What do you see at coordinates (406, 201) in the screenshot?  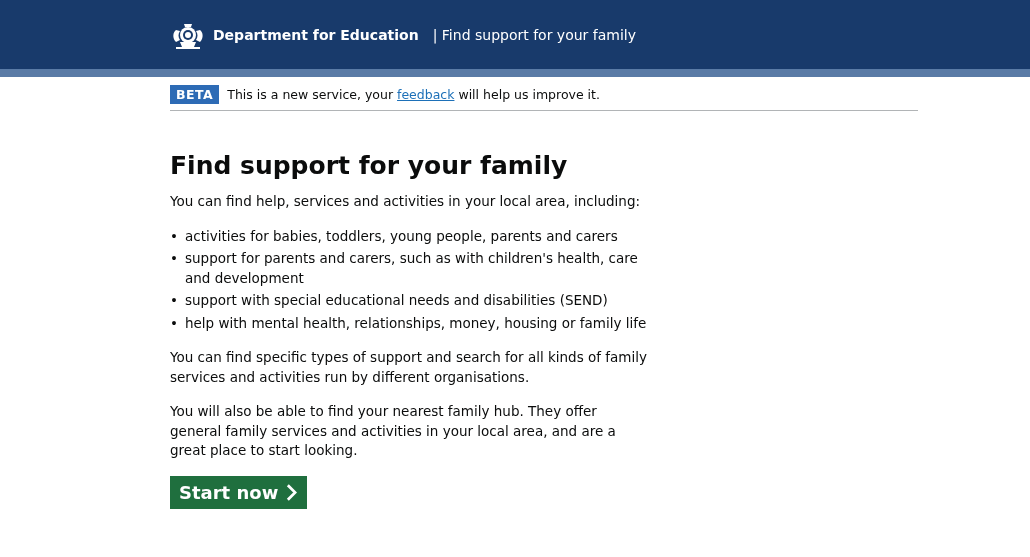 I see `intro-text: You can find help, services and activities in your local area, including:` at bounding box center [406, 201].